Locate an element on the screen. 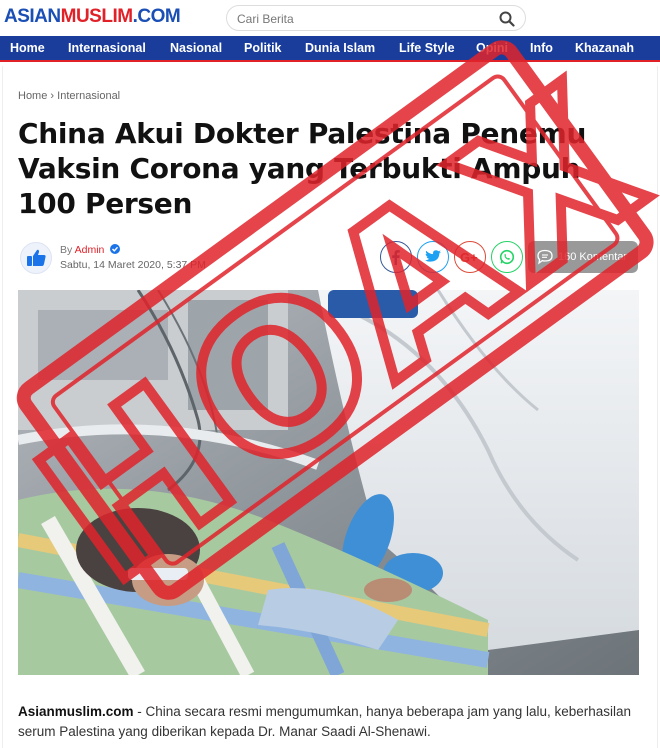  content-border-left is located at coordinates (2, 407).